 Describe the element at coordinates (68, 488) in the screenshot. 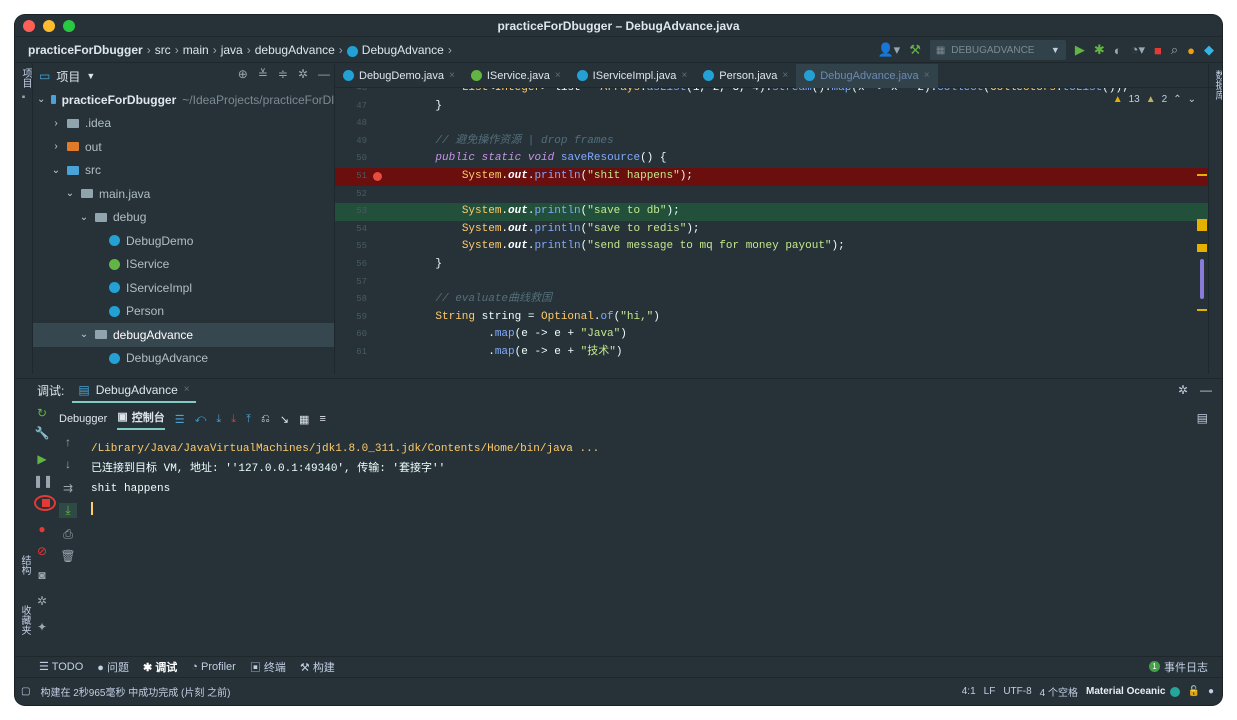

I see `soft-wrap-icon: ⇉` at that location.